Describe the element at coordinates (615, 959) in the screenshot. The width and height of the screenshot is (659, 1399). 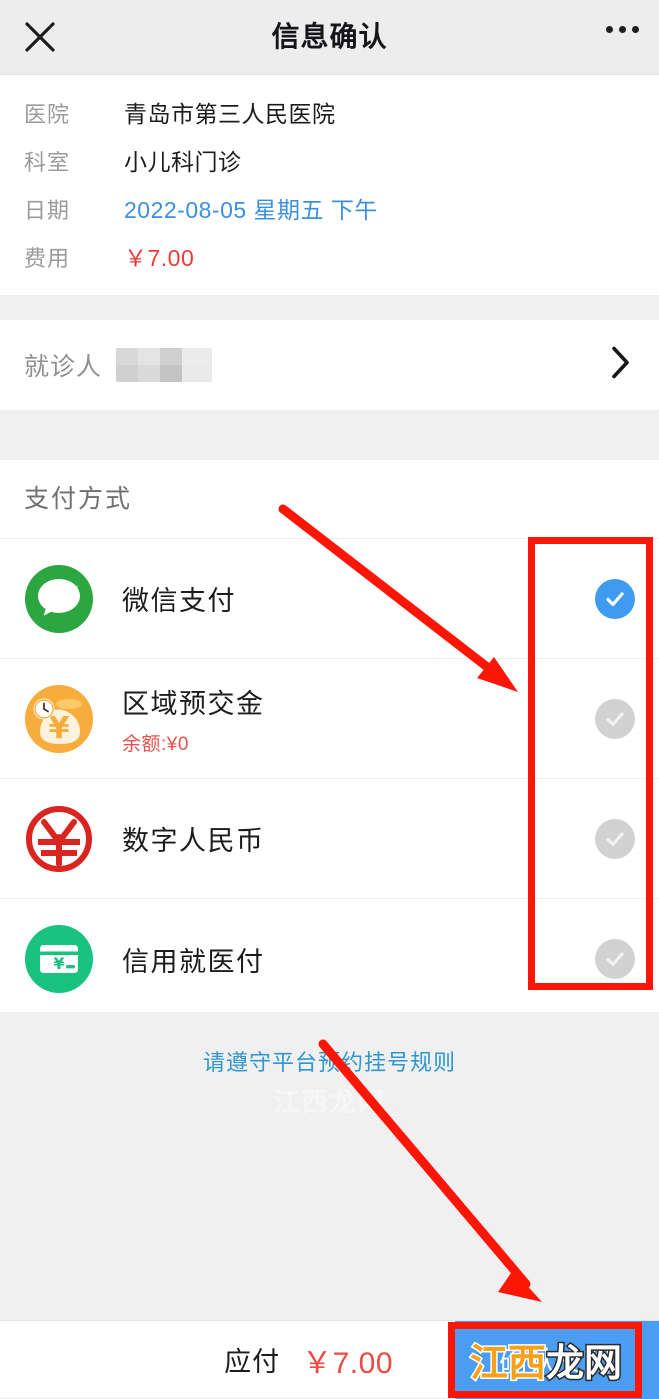
I see `radio-unselected-credit` at that location.